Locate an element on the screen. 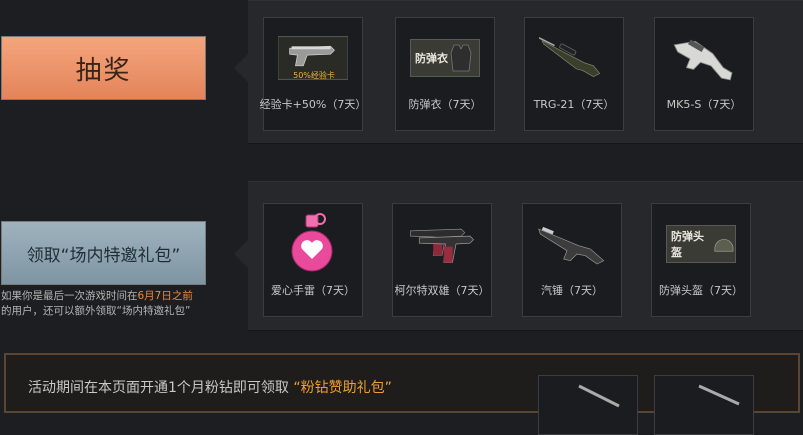 This screenshot has height=435, width=803. helmet-badge: 防弹头盔 is located at coordinates (687, 244).